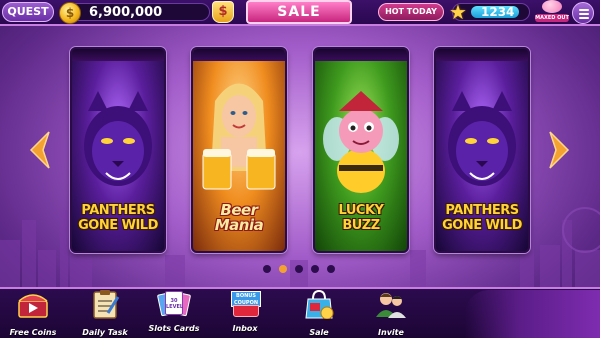  What do you see at coordinates (559, 150) in the screenshot?
I see `next-arrow-icon` at bounding box center [559, 150].